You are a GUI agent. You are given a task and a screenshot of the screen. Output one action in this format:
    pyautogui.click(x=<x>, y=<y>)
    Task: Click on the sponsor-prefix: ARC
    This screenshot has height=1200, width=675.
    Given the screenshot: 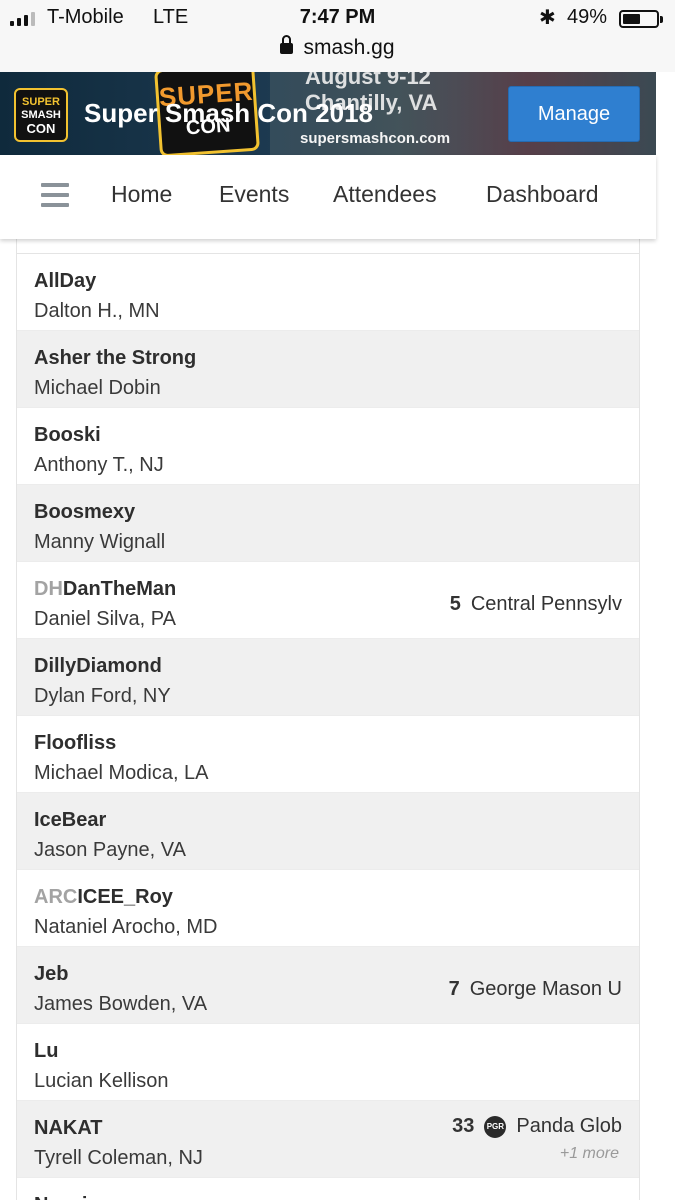 What is the action you would take?
    pyautogui.click(x=56, y=897)
    